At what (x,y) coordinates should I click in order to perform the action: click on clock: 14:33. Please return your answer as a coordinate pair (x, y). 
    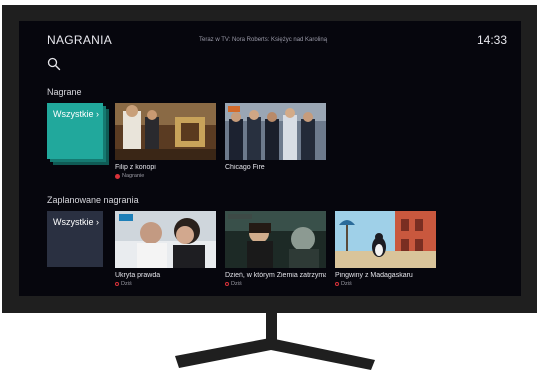
    Looking at the image, I should click on (491, 40).